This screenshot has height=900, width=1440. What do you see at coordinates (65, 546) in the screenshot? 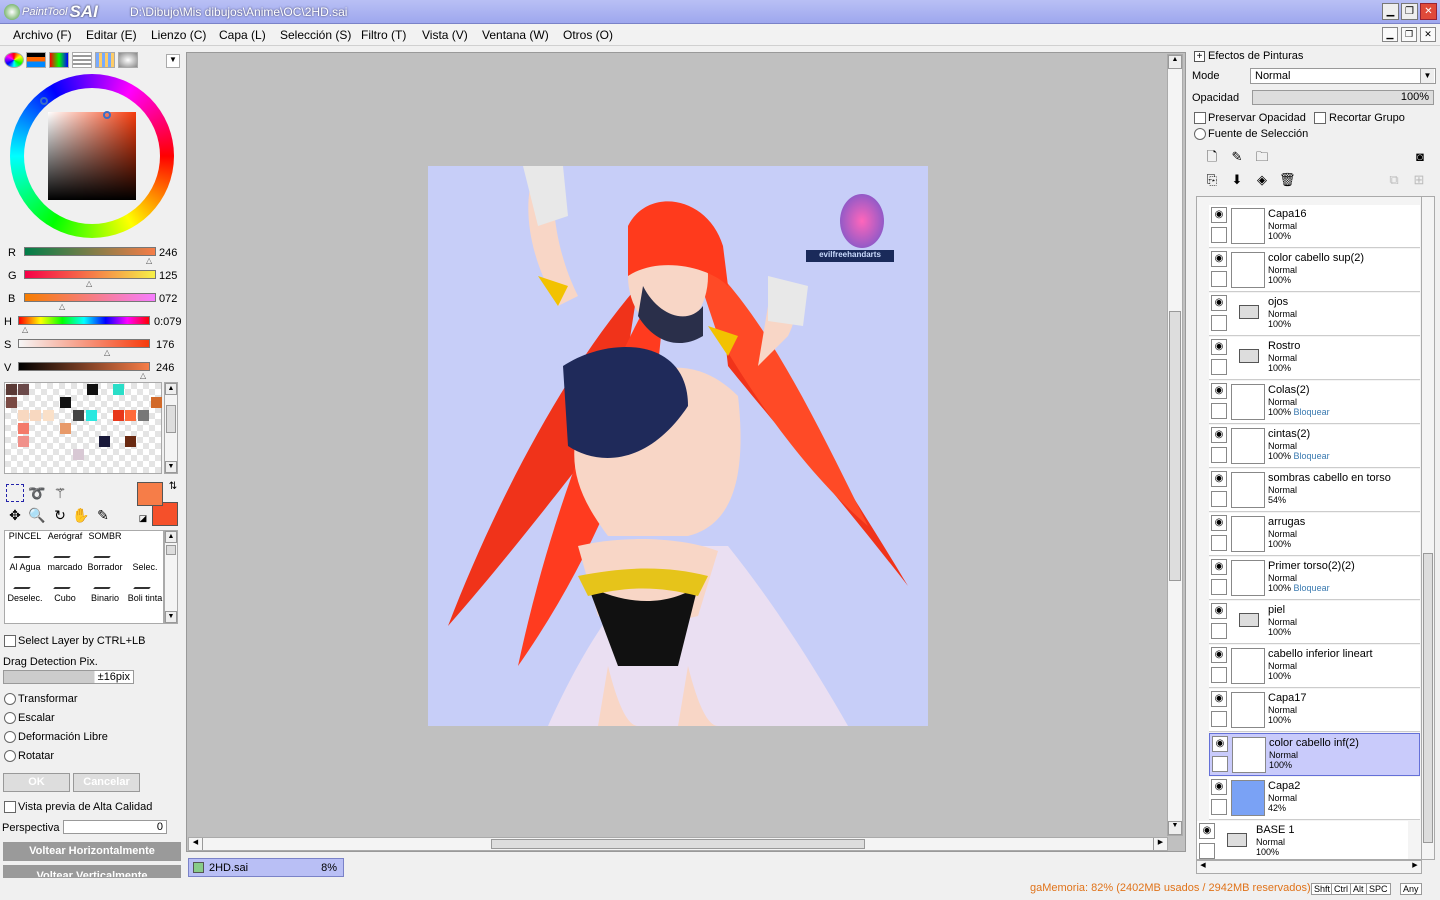
I see `brush-aerografo: Aerógraf` at bounding box center [65, 546].